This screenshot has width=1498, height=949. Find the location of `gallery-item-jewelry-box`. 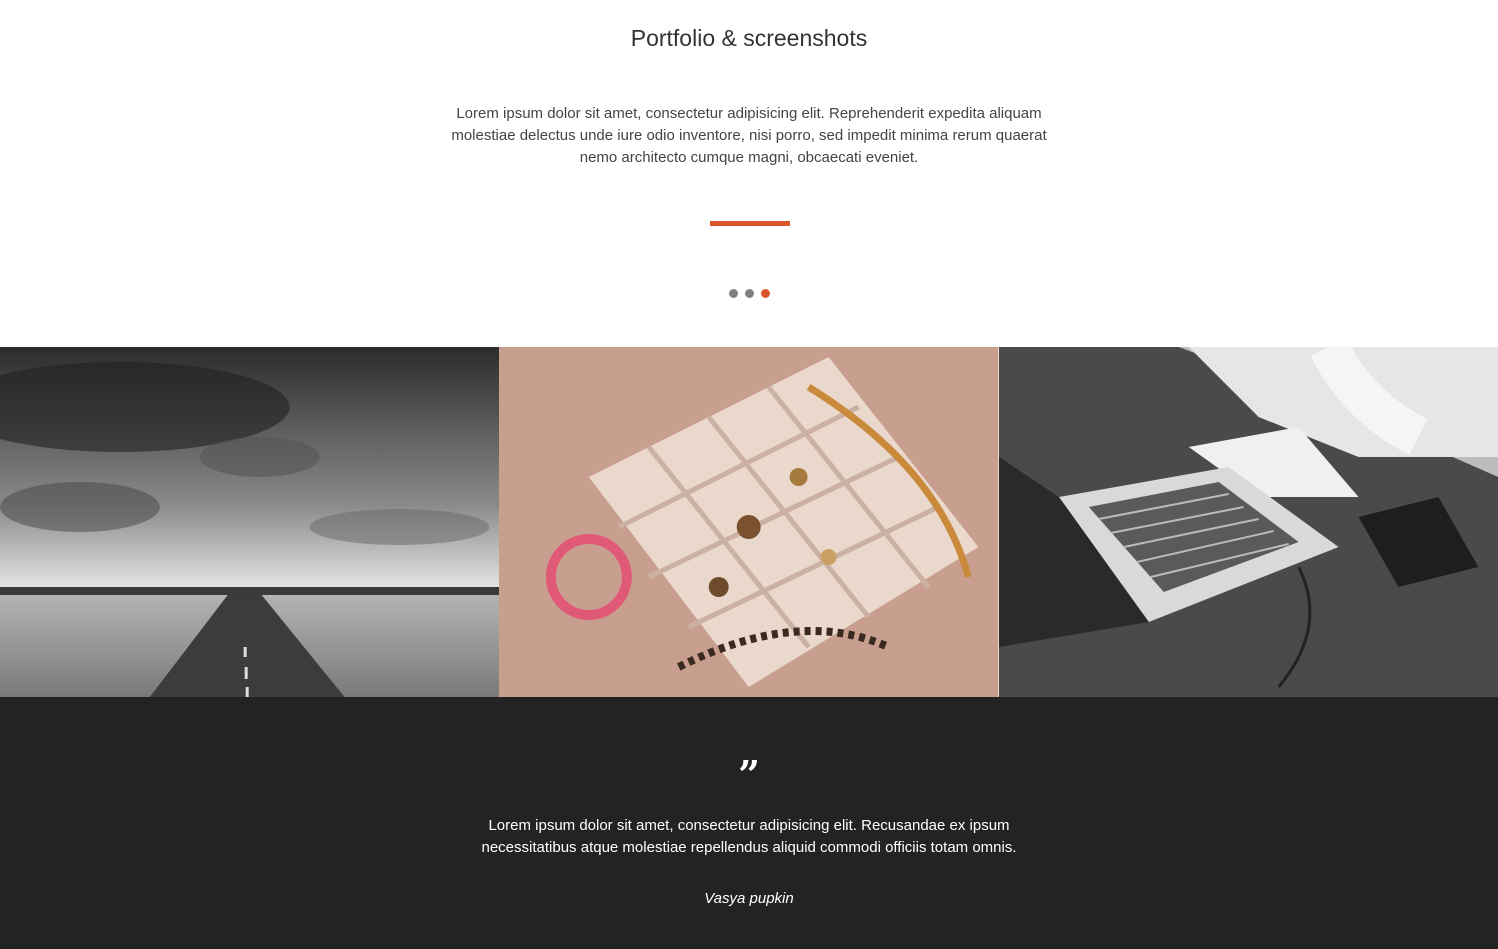

gallery-item-jewelry-box is located at coordinates (749, 522).